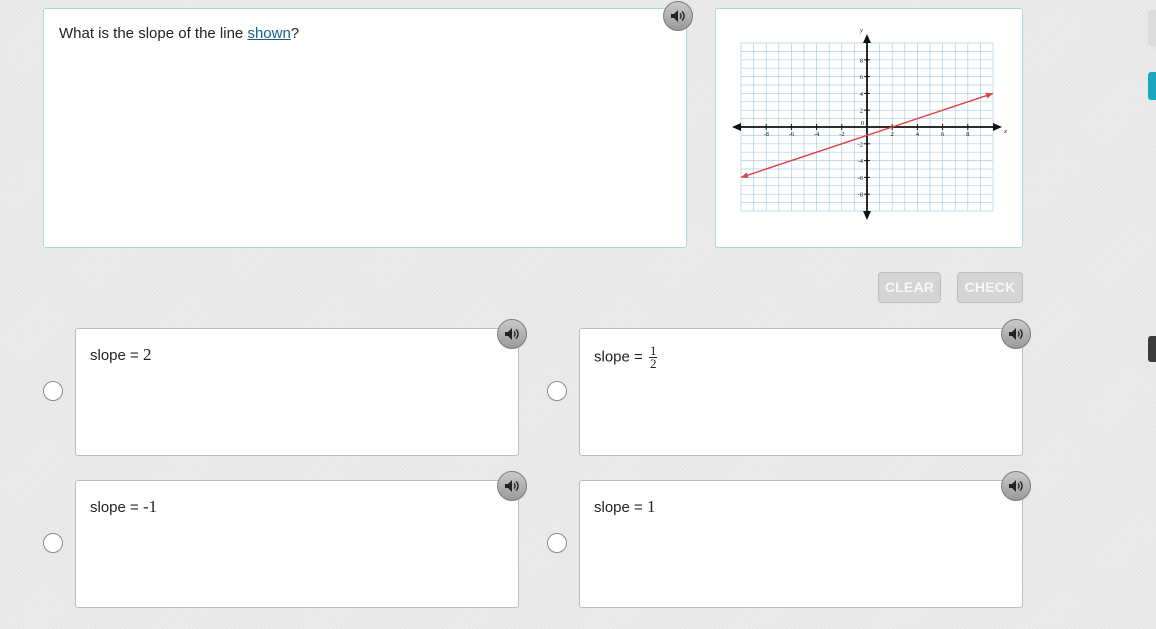 The height and width of the screenshot is (629, 1156). Describe the element at coordinates (557, 543) in the screenshot. I see `radio-choice-d` at that location.